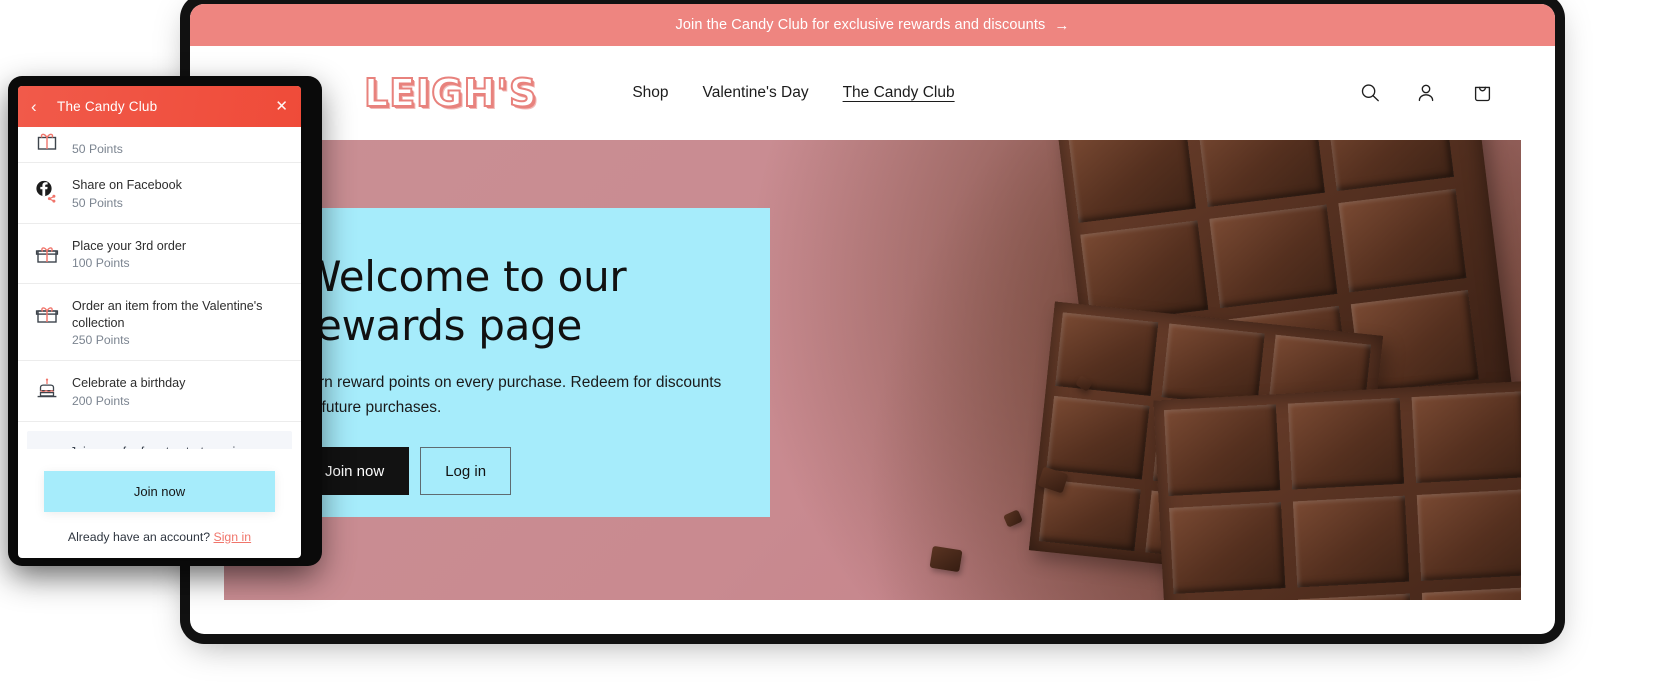  Describe the element at coordinates (233, 537) in the screenshot. I see `sign-in-link: Sign in` at that location.